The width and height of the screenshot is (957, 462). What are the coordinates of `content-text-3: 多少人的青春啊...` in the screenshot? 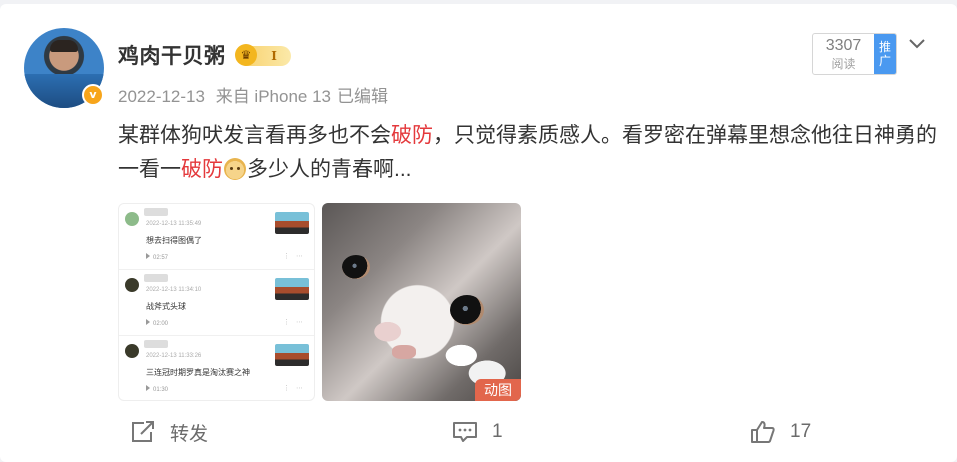 It's located at (329, 169).